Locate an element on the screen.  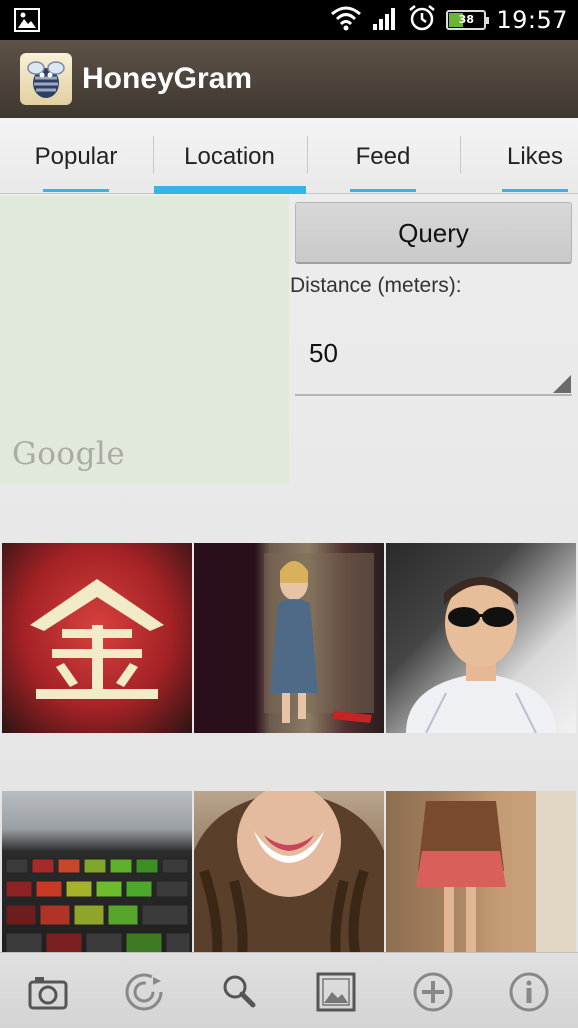
bottom-toolbar is located at coordinates (289, 990).